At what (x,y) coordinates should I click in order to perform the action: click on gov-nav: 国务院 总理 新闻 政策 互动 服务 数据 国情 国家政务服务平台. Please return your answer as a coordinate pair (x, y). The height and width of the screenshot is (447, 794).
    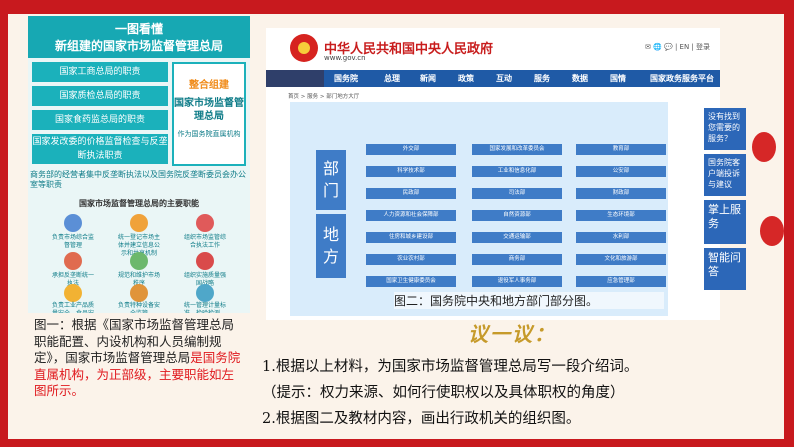
    Looking at the image, I should click on (493, 78).